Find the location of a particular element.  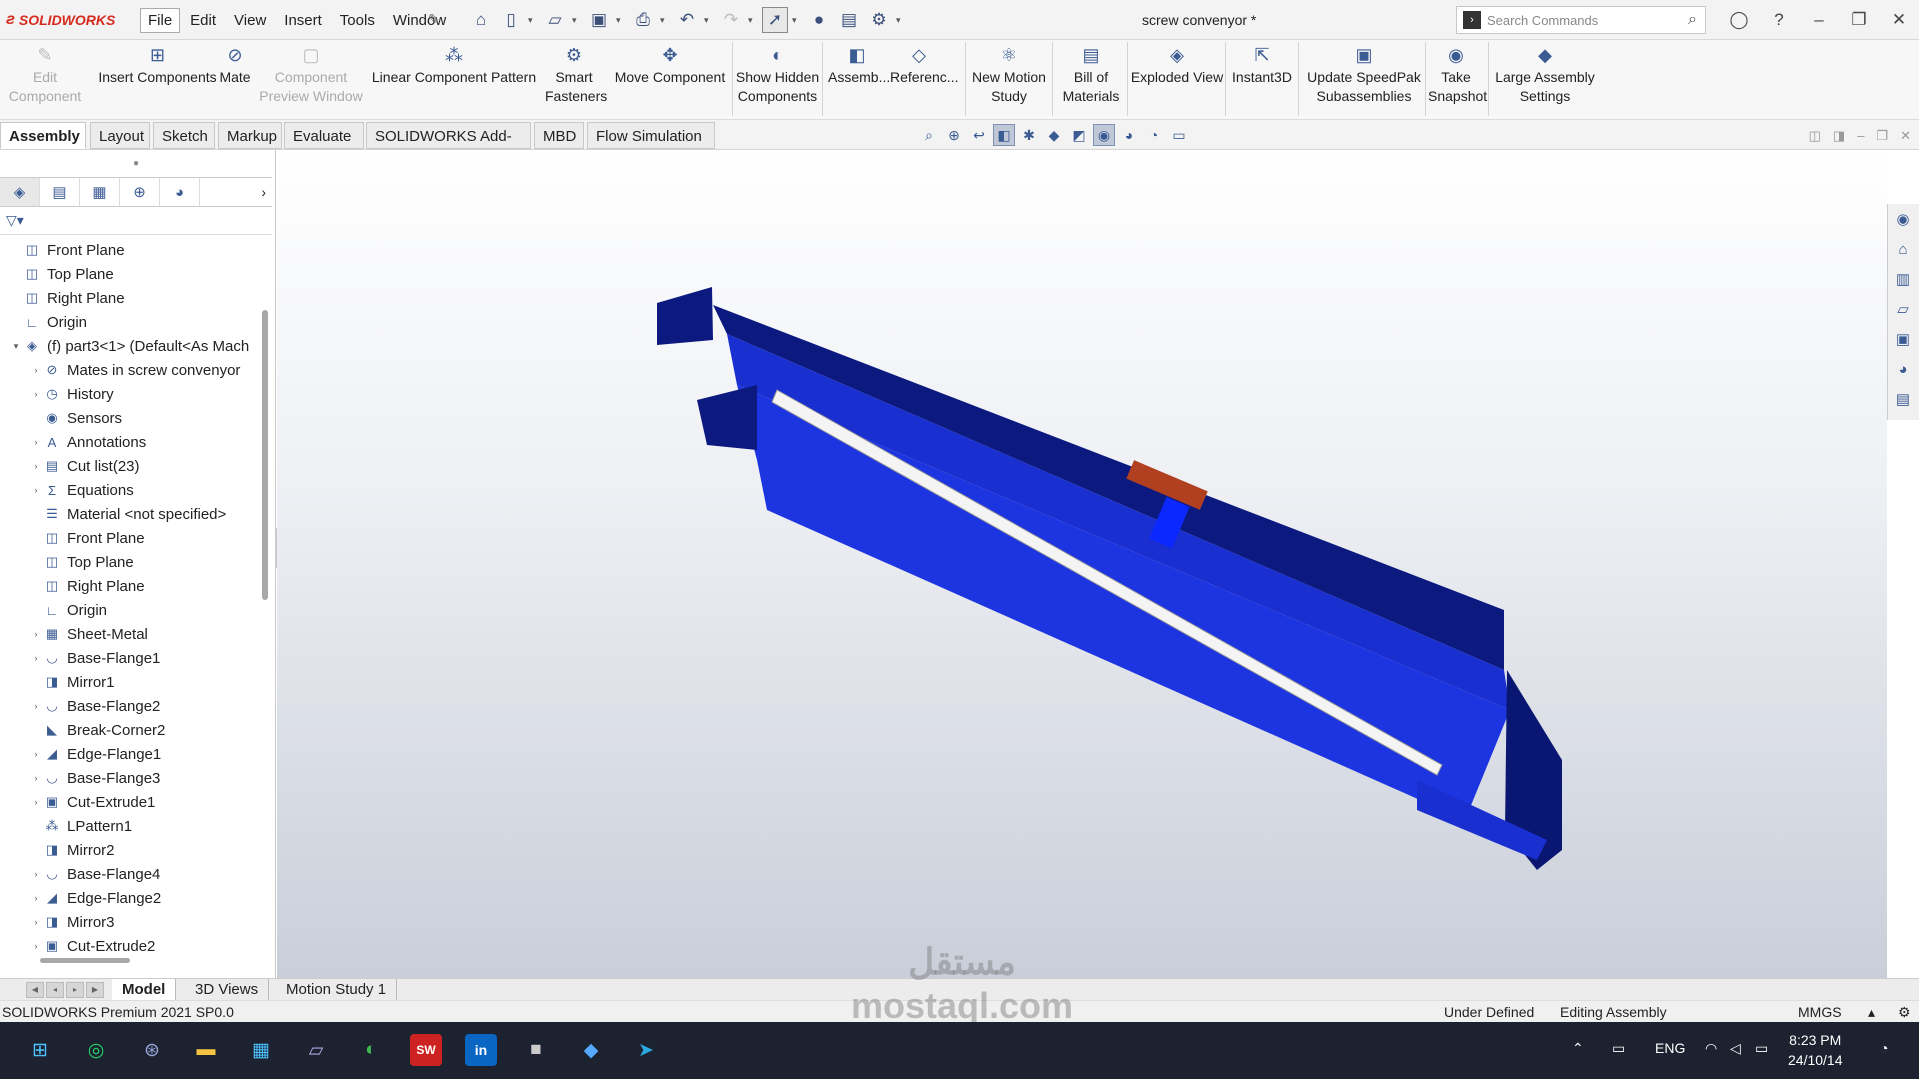

zoom-to-area-icon: ⊕ is located at coordinates (954, 135).